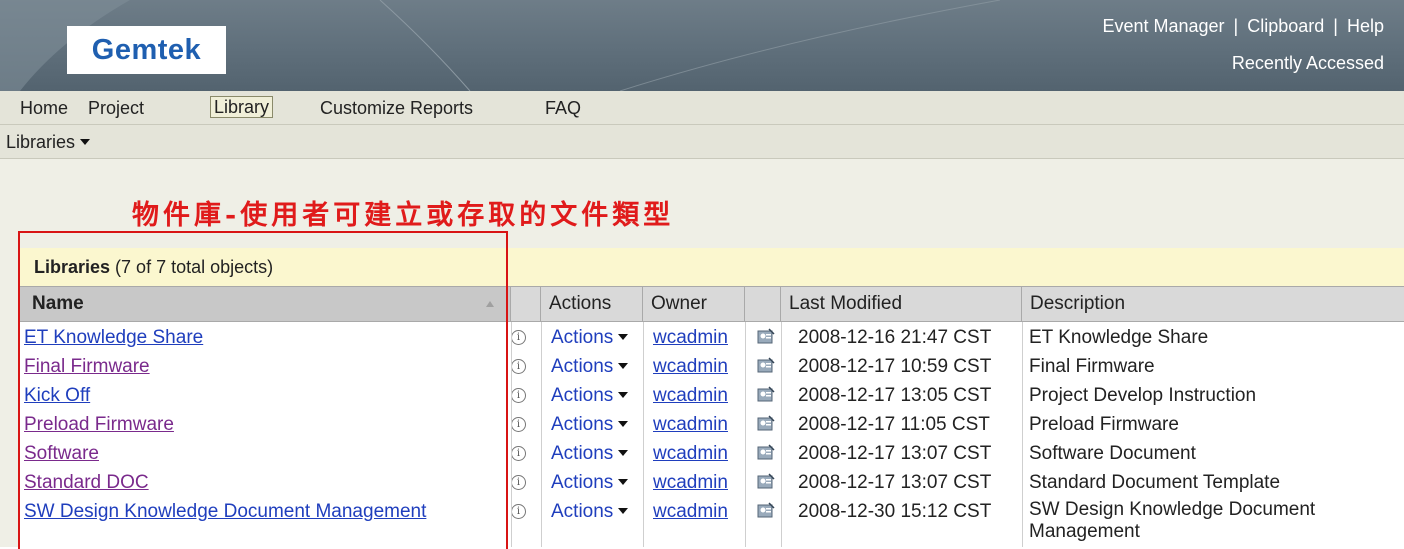 This screenshot has height=549, width=1404. What do you see at coordinates (41, 142) in the screenshot?
I see `libraries-menu-label: Libraries` at bounding box center [41, 142].